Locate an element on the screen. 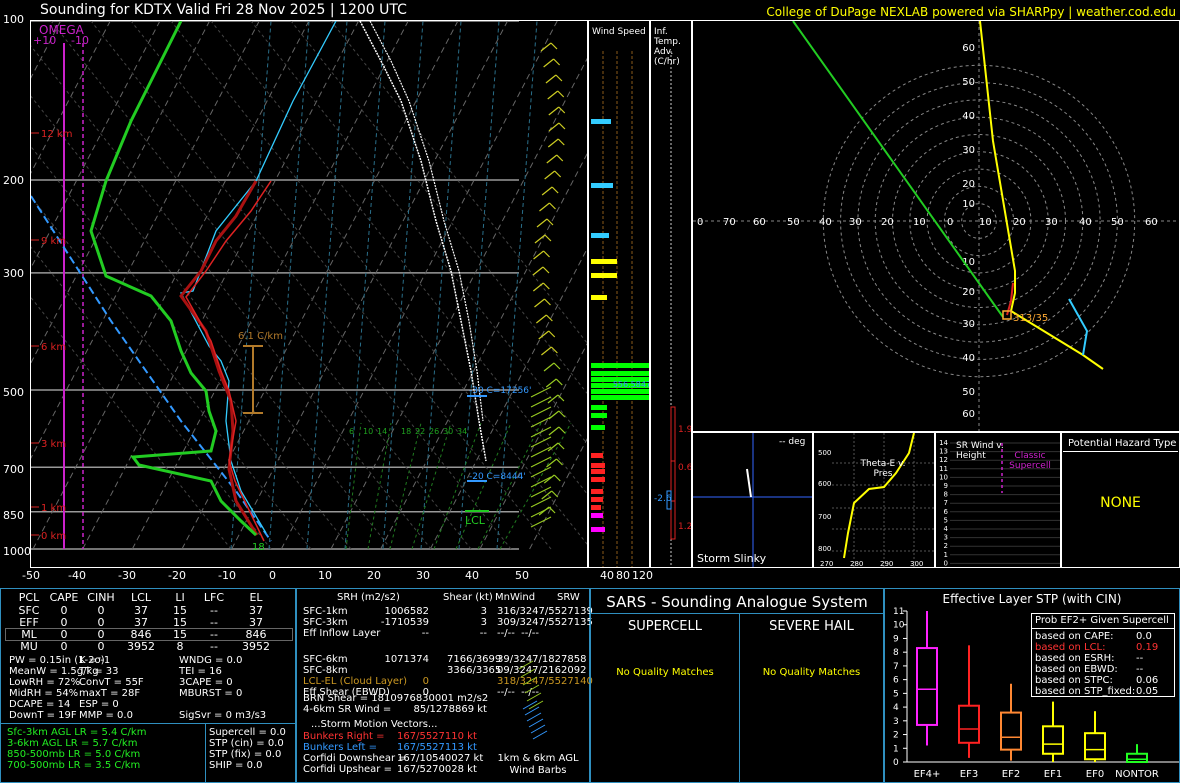 The width and height of the screenshot is (1180, 783). mixing-ratio-label: 30 is located at coordinates (448, 431).